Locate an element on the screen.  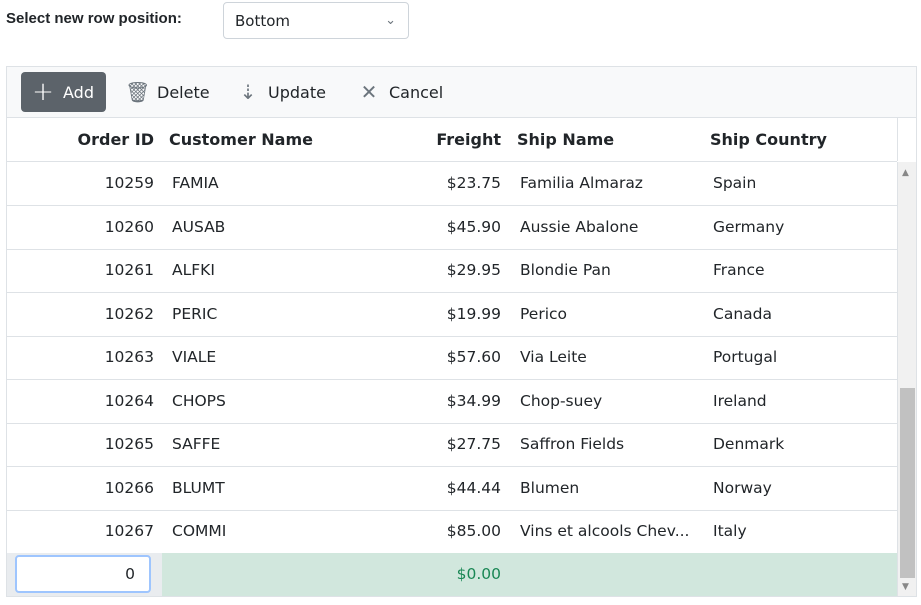
cell-ship-name: Chop-suey is located at coordinates (608, 401).